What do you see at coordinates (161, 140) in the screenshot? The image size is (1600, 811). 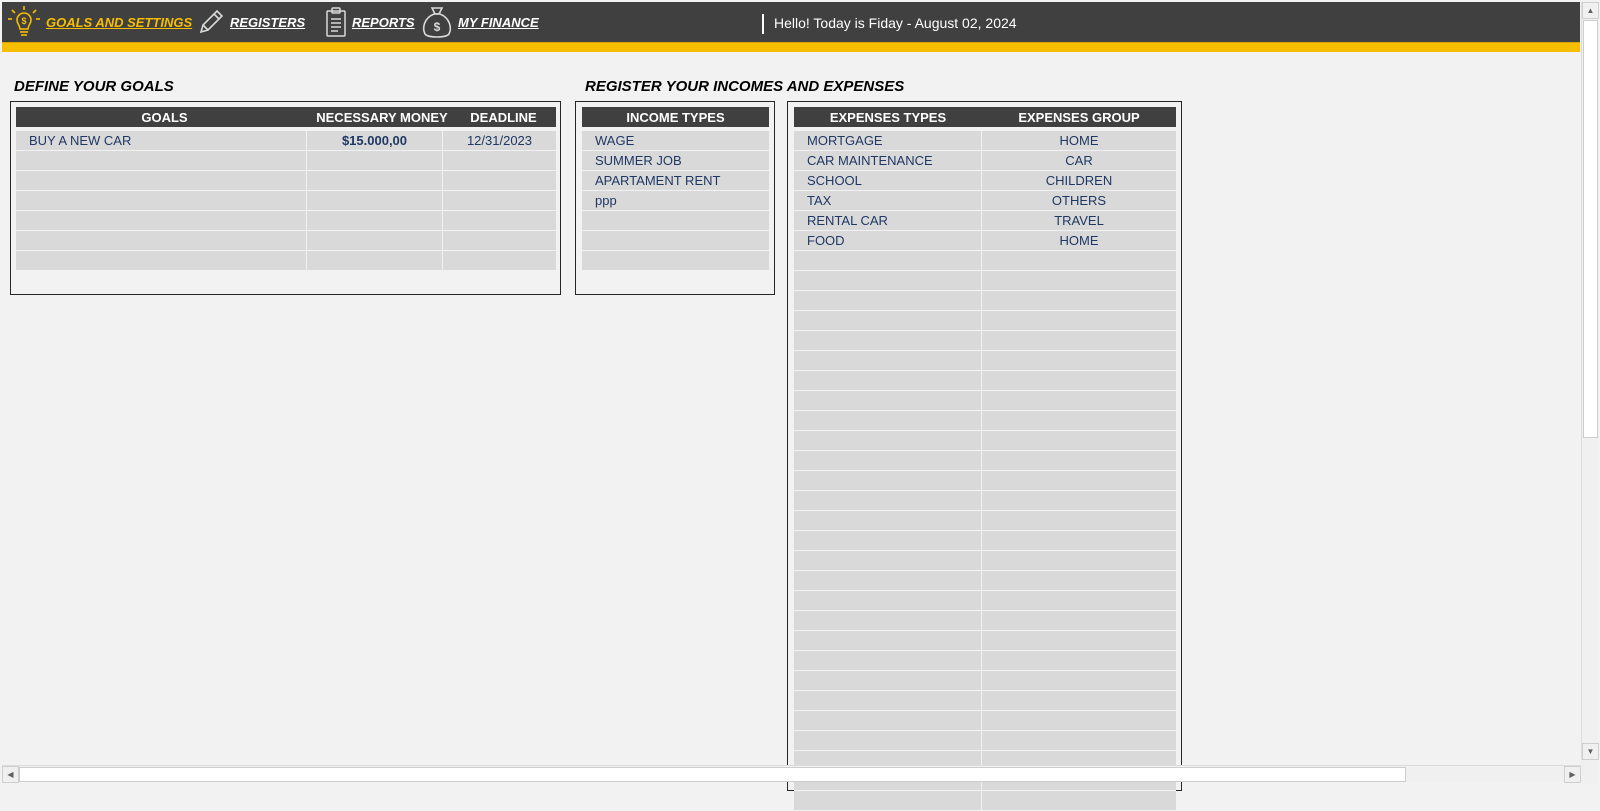 I see `goal-cell: BUY A NEW CAR` at bounding box center [161, 140].